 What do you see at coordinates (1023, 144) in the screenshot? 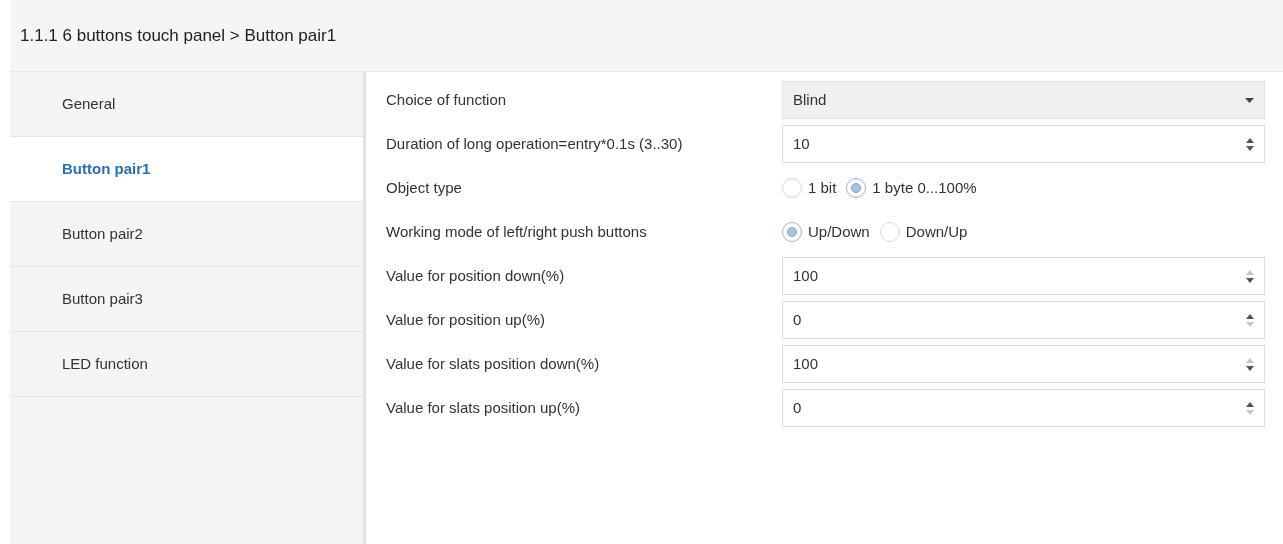
I see `number-field: 10` at bounding box center [1023, 144].